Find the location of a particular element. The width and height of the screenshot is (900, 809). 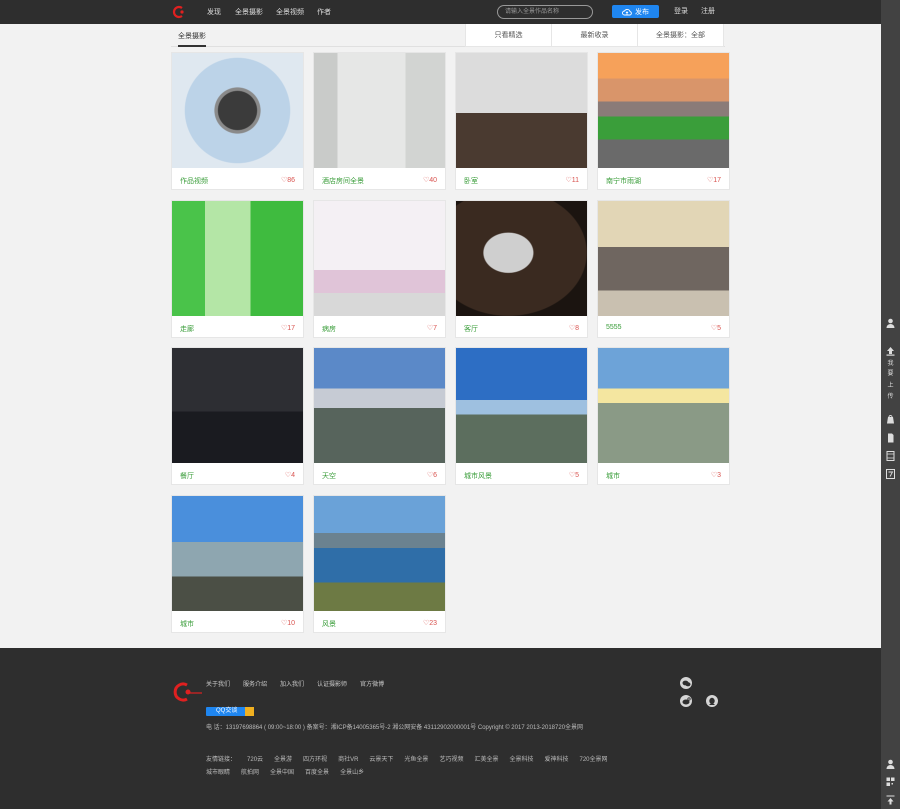

work-likes: ♡8 is located at coordinates (574, 328).